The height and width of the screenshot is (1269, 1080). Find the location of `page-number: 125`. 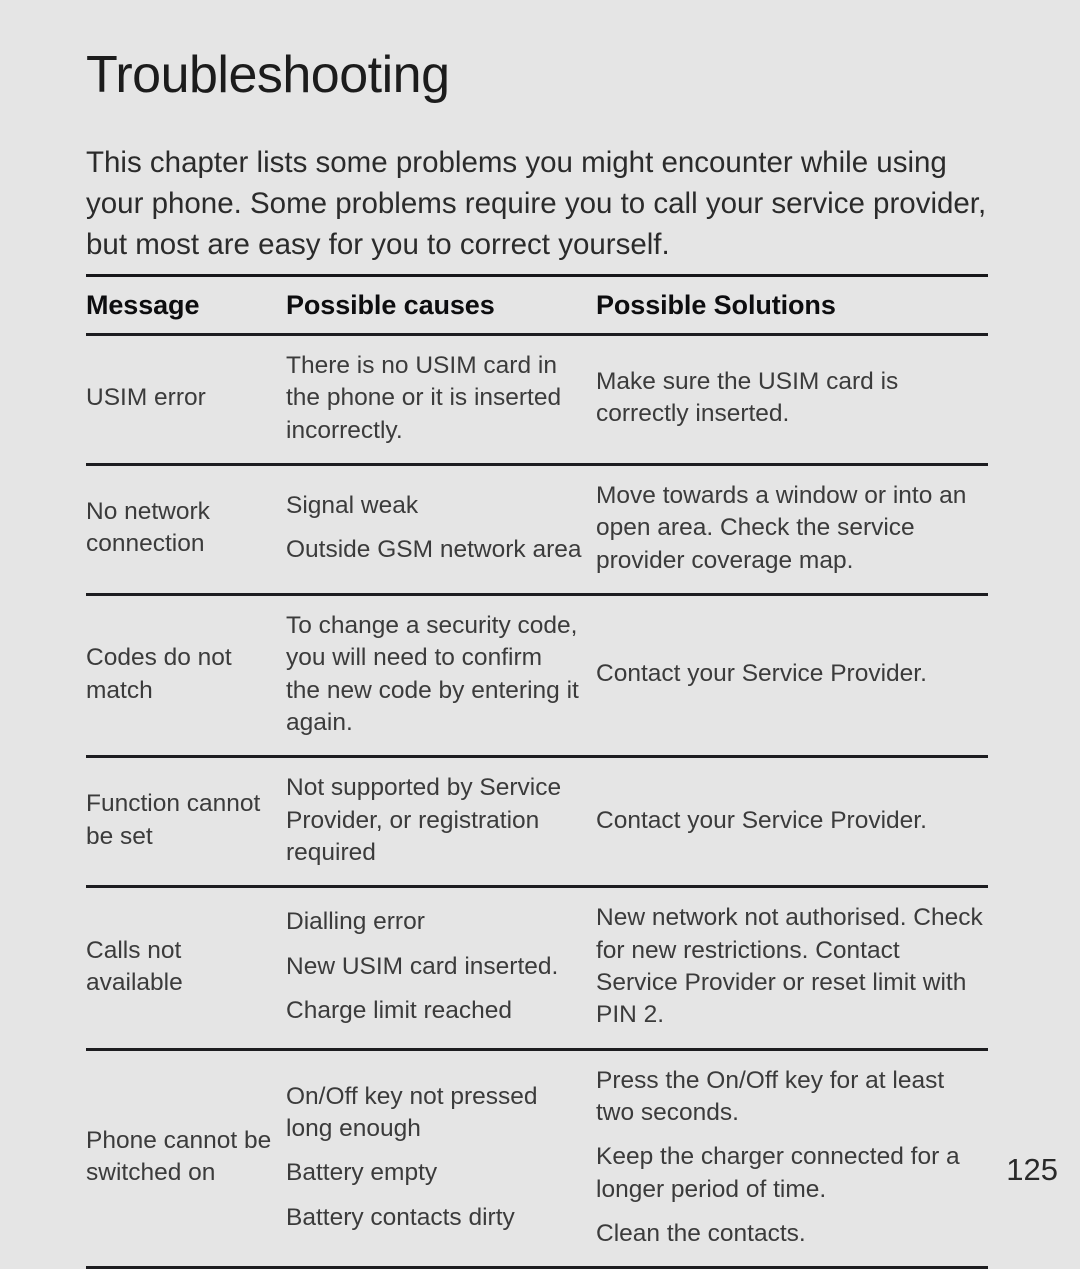

page-number: 125 is located at coordinates (1032, 1169).